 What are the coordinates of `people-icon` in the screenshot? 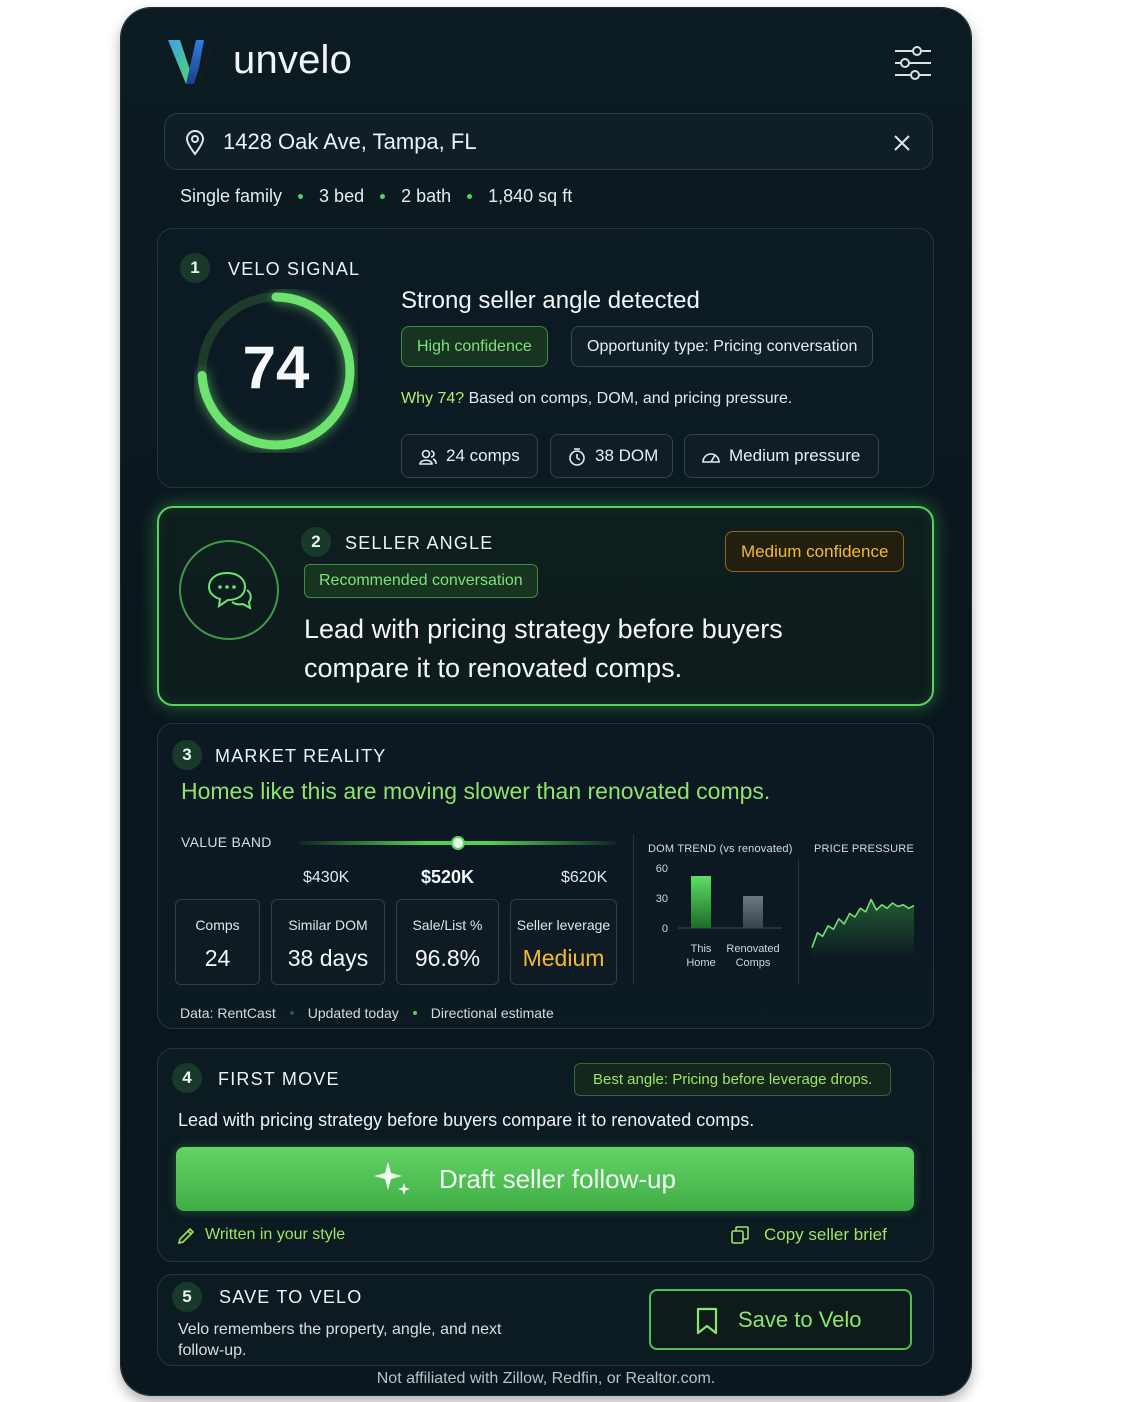 It's located at (428, 457).